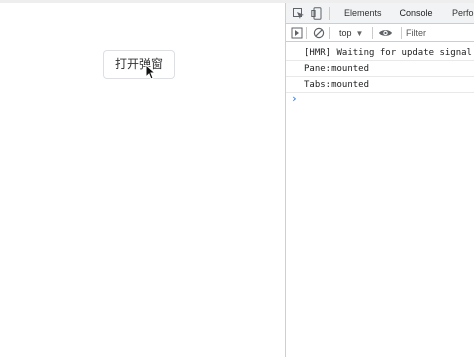 This screenshot has height=357, width=474. I want to click on console-prompt-icon: ›, so click(295, 99).